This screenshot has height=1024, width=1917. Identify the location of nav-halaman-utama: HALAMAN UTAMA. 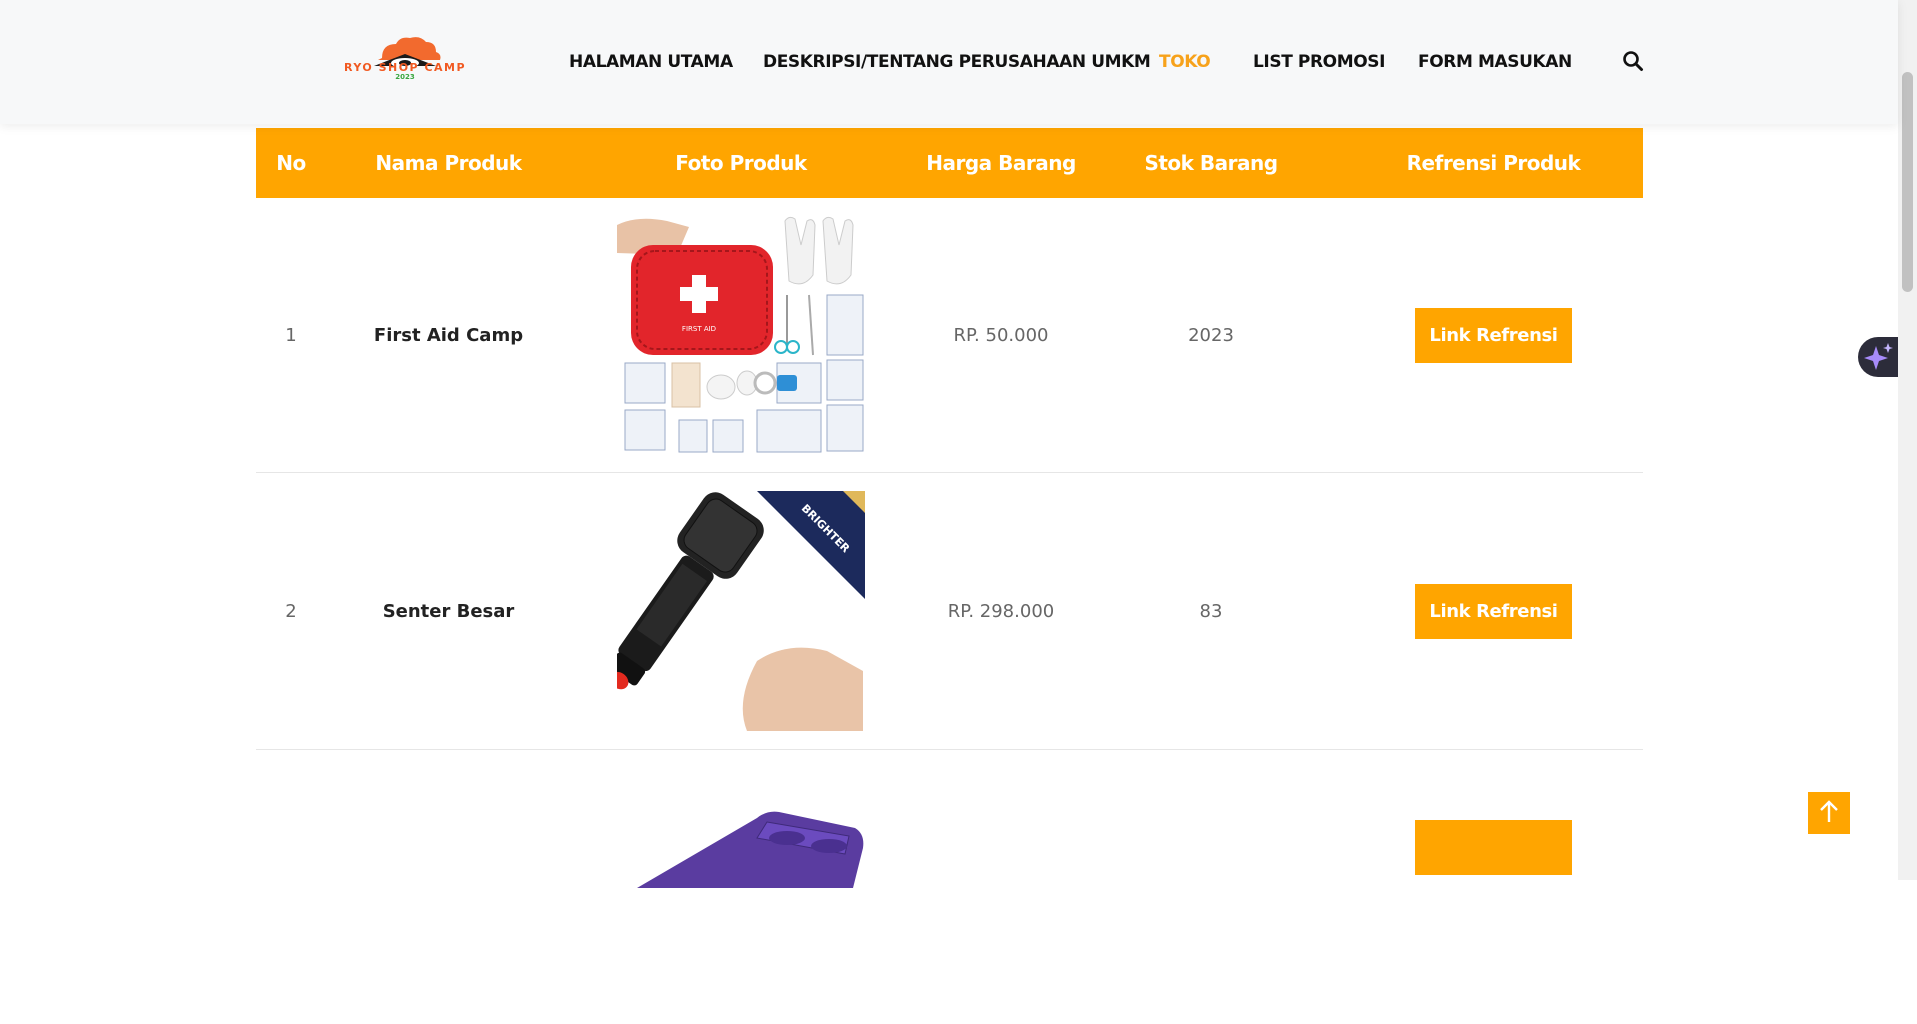
(651, 62).